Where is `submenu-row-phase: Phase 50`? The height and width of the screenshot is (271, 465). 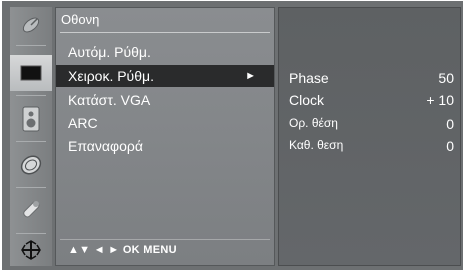 submenu-row-phase: Phase 50 is located at coordinates (371, 80).